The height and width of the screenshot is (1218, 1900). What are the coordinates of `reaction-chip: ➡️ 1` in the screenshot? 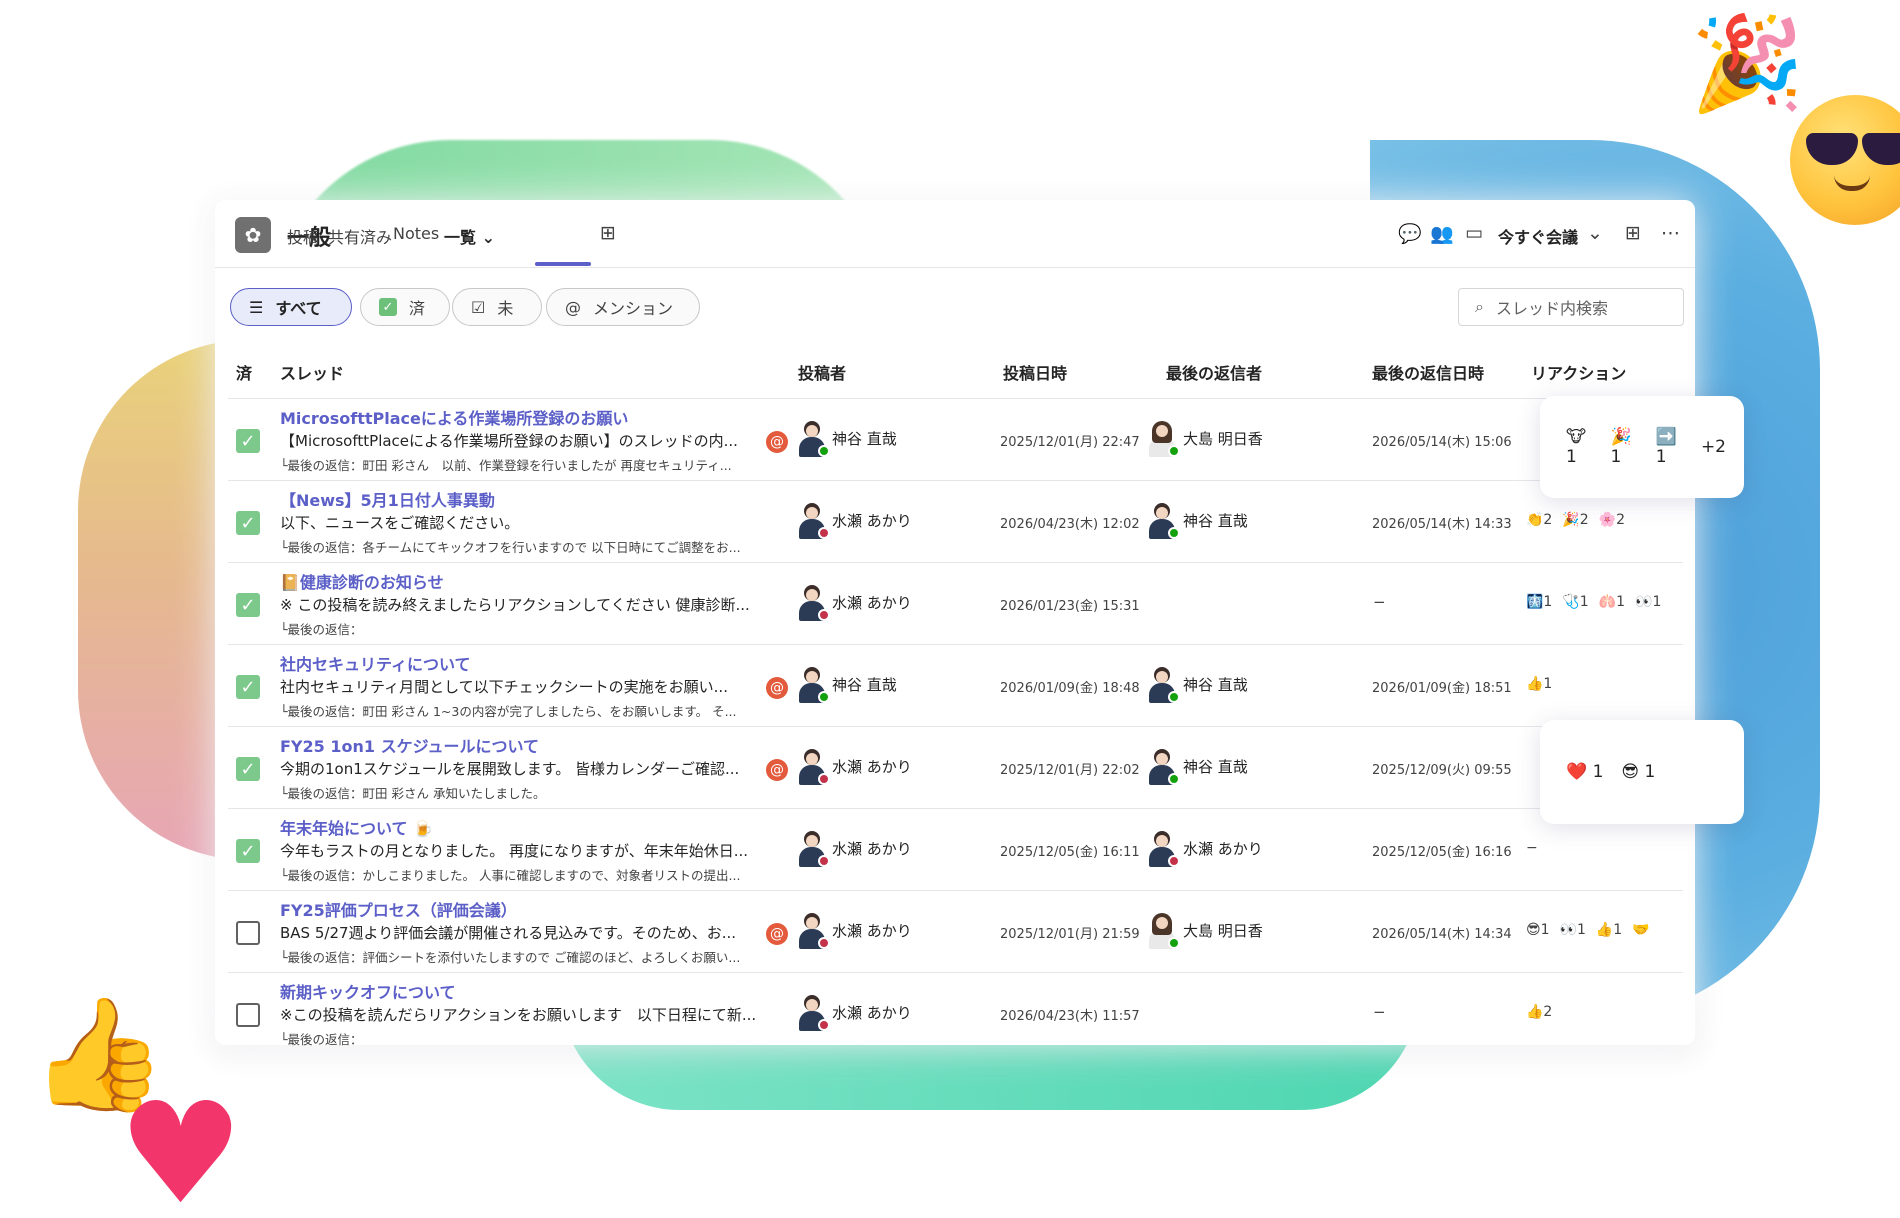 It's located at (1669, 447).